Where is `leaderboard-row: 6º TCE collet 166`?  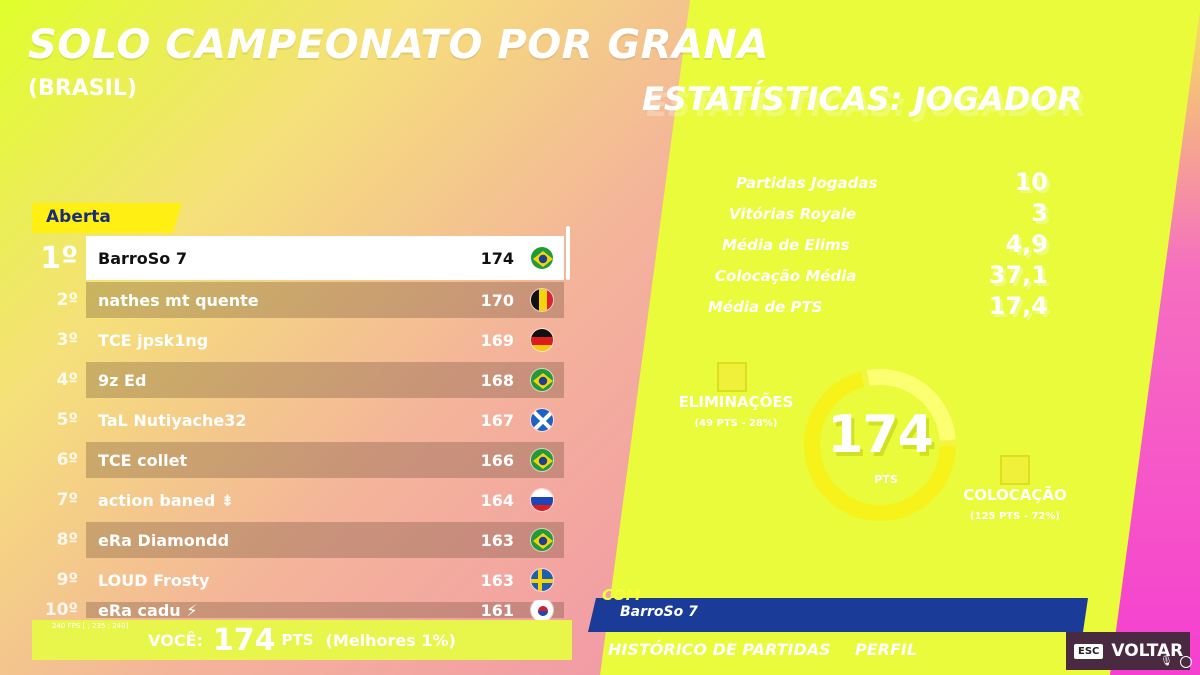
leaderboard-row: 6º TCE collet 166 is located at coordinates (298, 460).